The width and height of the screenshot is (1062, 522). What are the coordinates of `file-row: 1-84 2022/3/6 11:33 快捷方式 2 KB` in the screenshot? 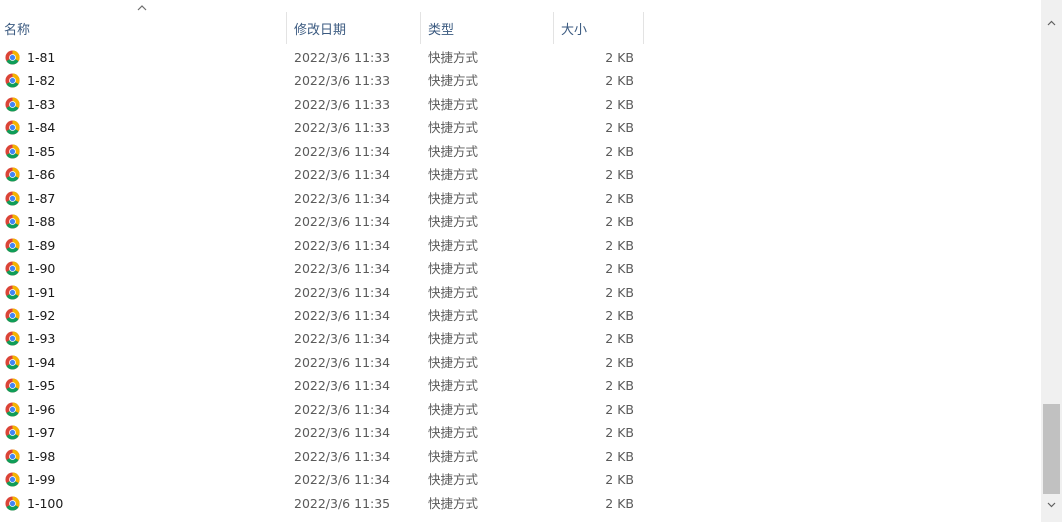 It's located at (325, 127).